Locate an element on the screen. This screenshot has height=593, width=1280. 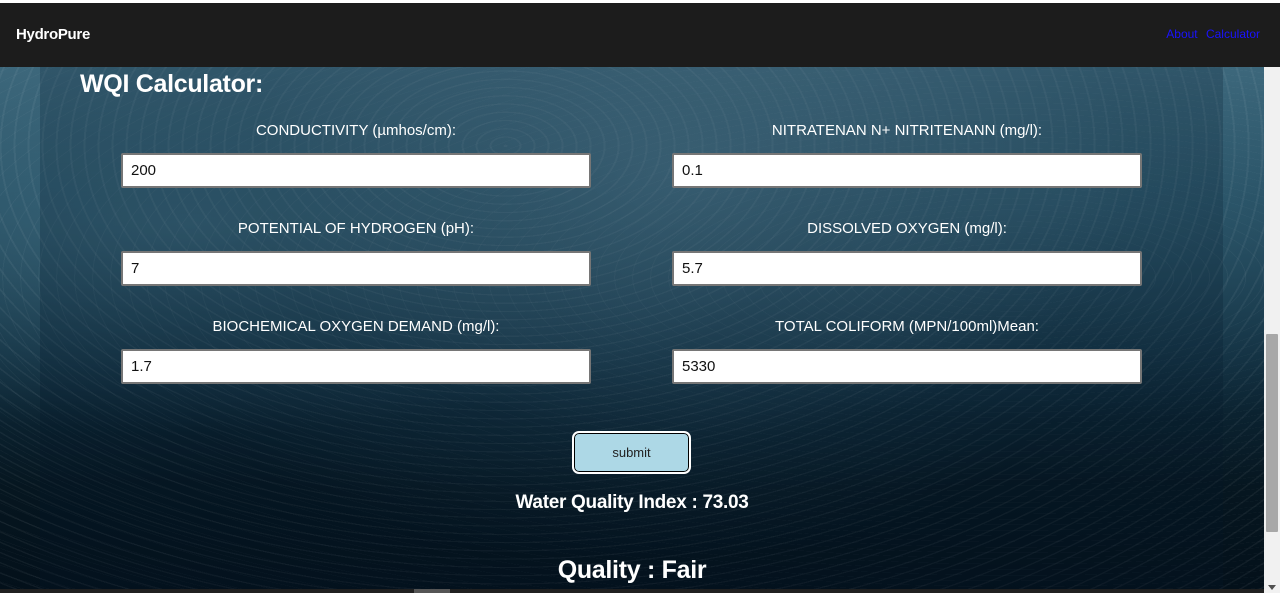
page-title: WQI Calculator: is located at coordinates (172, 84).